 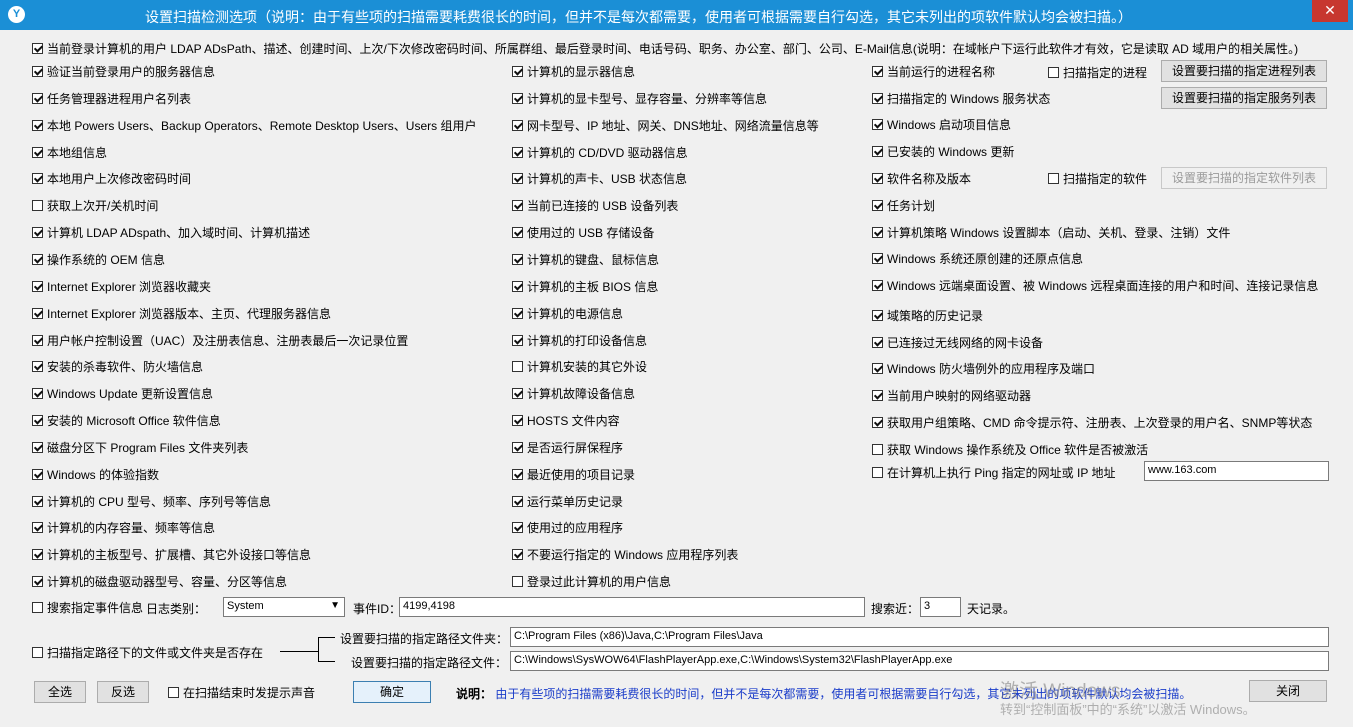 What do you see at coordinates (171, 232) in the screenshot?
I see `option-item: 计算机 LDAP ADspath、加入域时间、计算机描述` at bounding box center [171, 232].